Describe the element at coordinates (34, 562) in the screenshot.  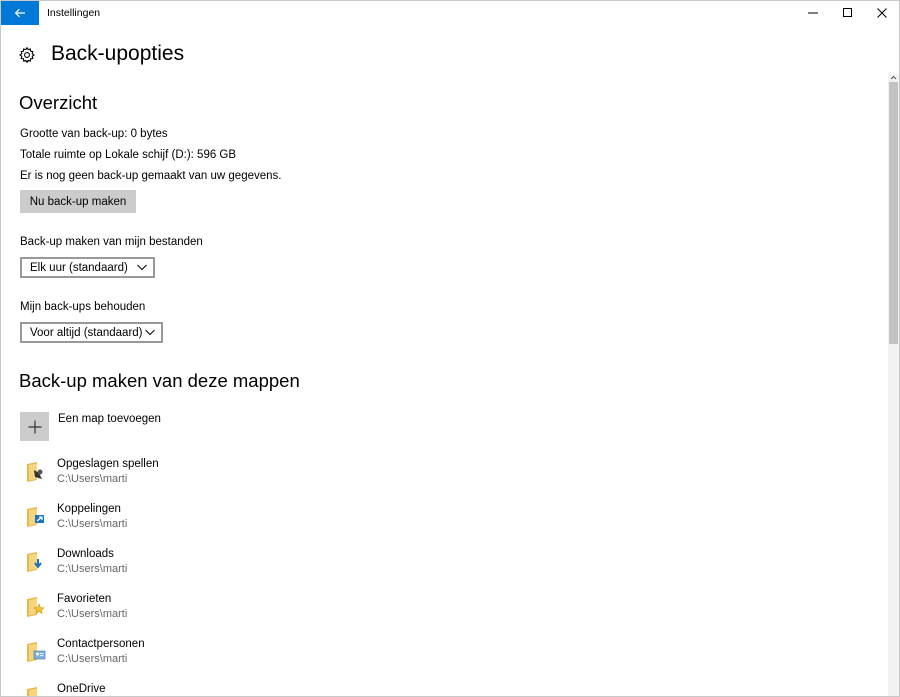
I see `downloads-icon` at that location.